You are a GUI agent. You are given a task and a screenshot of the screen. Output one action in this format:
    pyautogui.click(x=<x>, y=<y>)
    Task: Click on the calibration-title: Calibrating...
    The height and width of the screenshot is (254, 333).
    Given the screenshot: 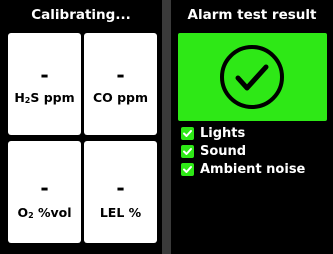 What is the action you would take?
    pyautogui.click(x=81, y=15)
    